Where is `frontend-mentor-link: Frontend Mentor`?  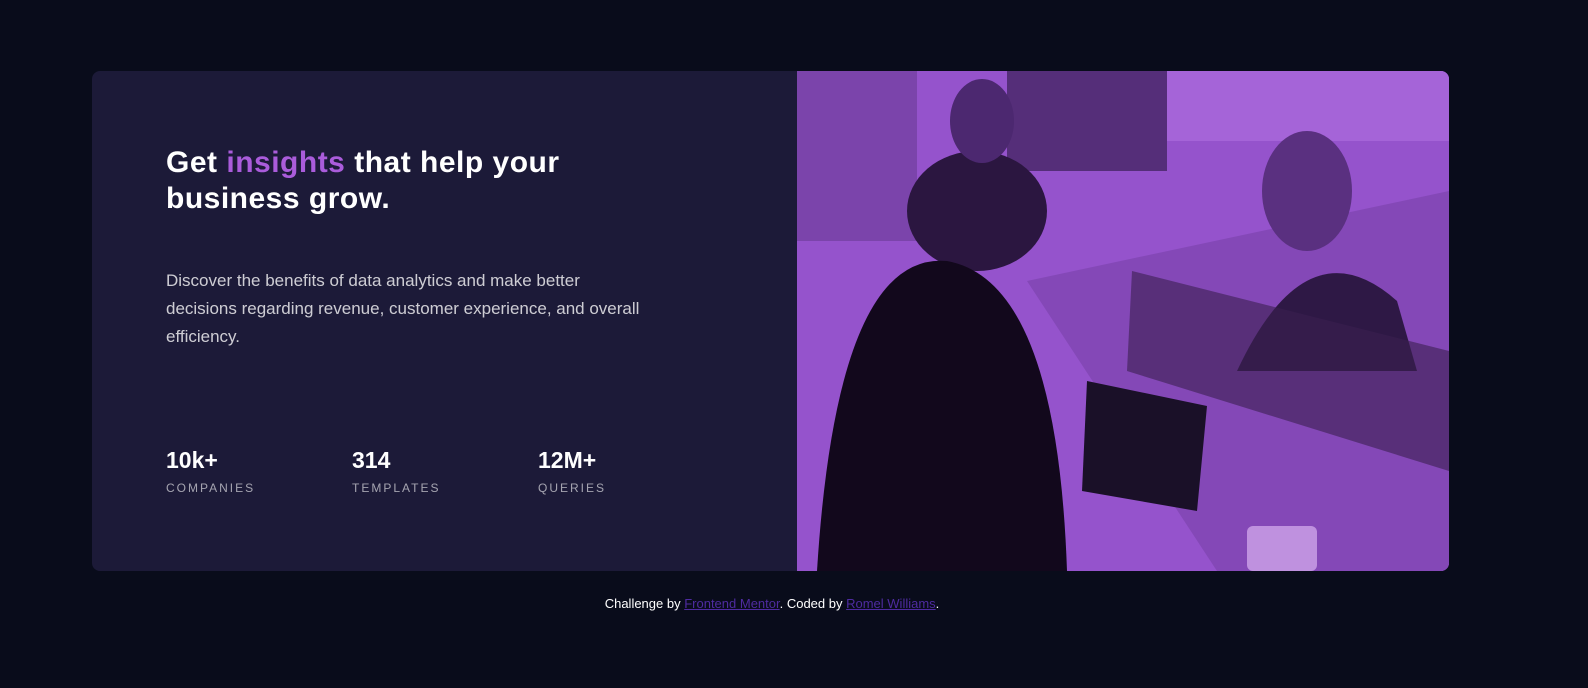 frontend-mentor-link: Frontend Mentor is located at coordinates (731, 603).